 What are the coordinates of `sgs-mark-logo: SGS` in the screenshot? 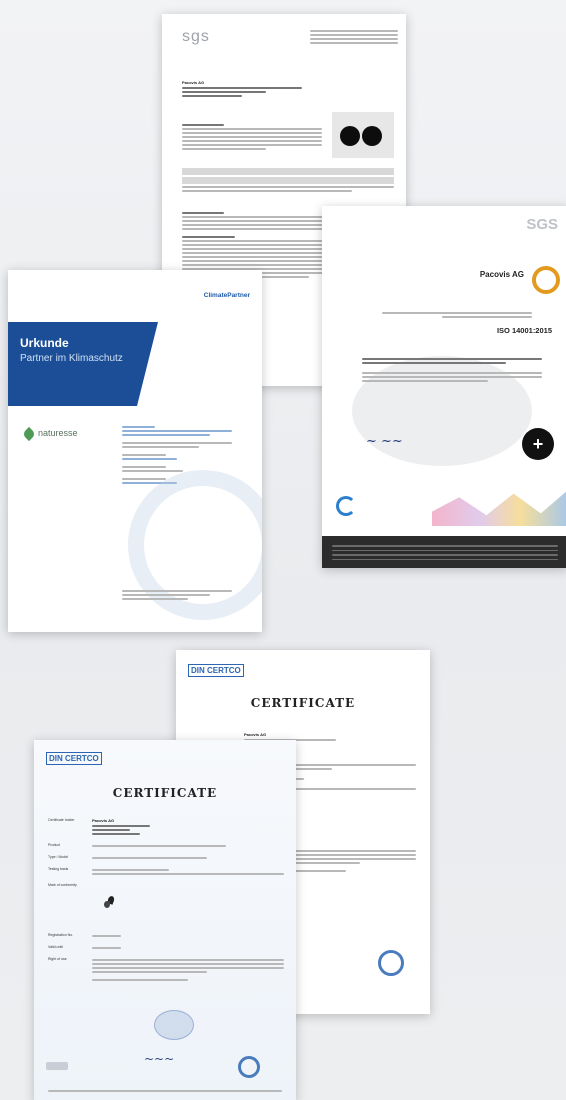 It's located at (542, 224).